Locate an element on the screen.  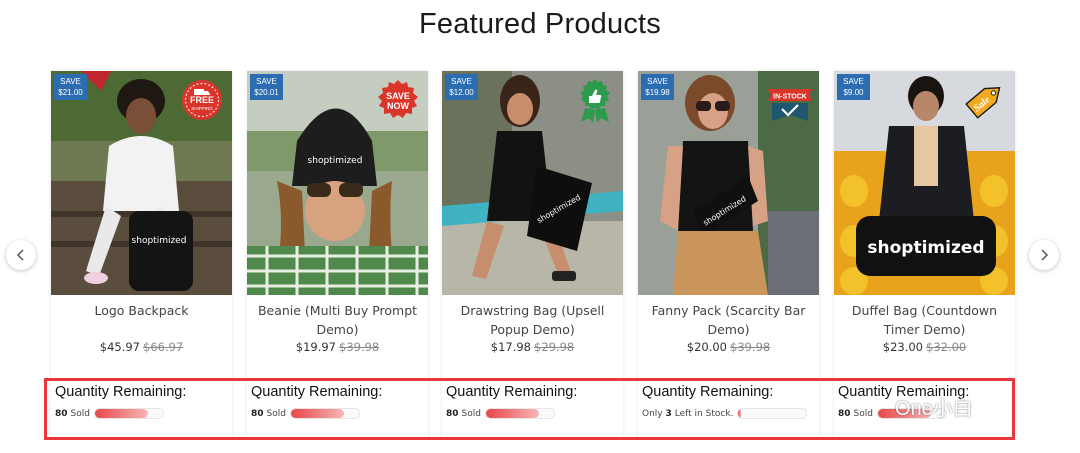
chevron-left-icon is located at coordinates (20, 255).